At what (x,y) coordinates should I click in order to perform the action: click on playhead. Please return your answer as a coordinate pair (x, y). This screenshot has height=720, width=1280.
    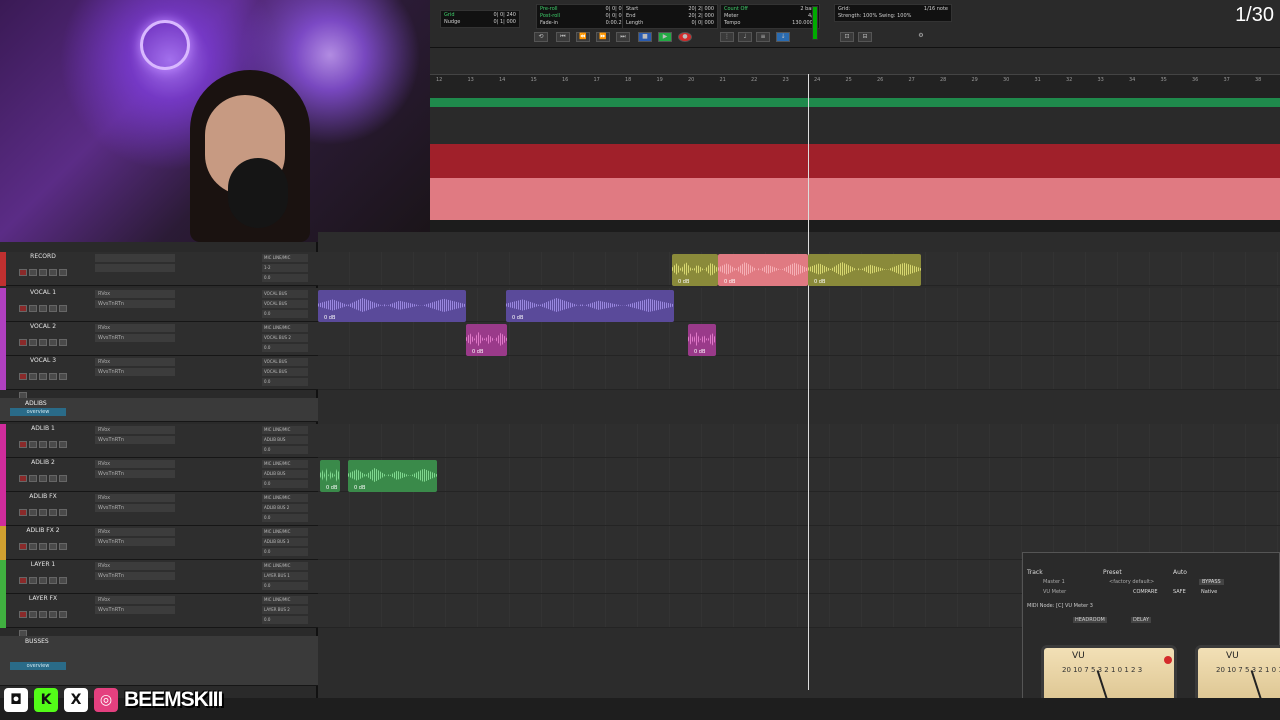
    Looking at the image, I should click on (808, 382).